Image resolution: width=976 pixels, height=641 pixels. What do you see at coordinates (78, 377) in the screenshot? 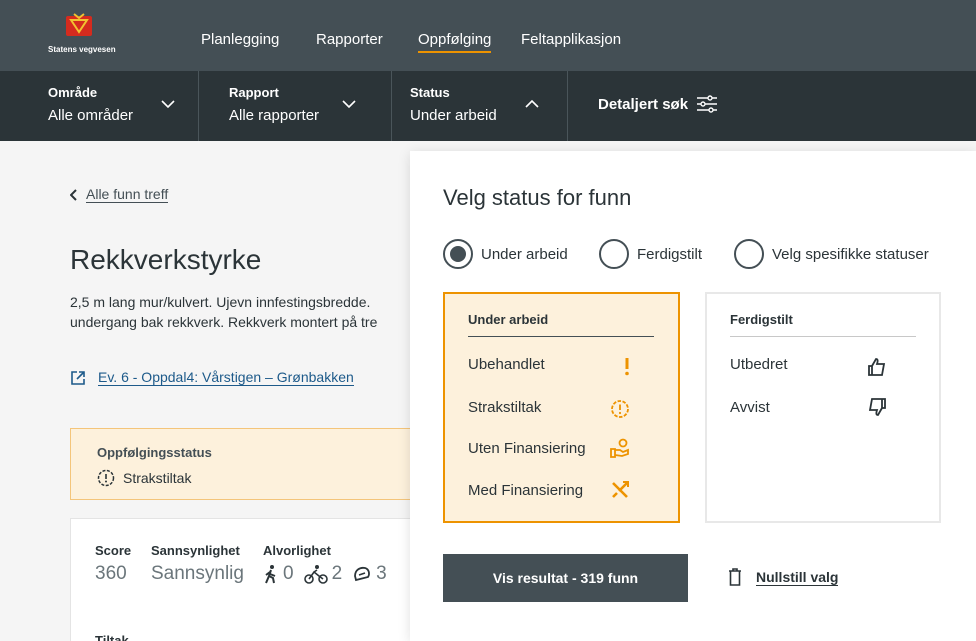
I see `external-link-icon` at bounding box center [78, 377].